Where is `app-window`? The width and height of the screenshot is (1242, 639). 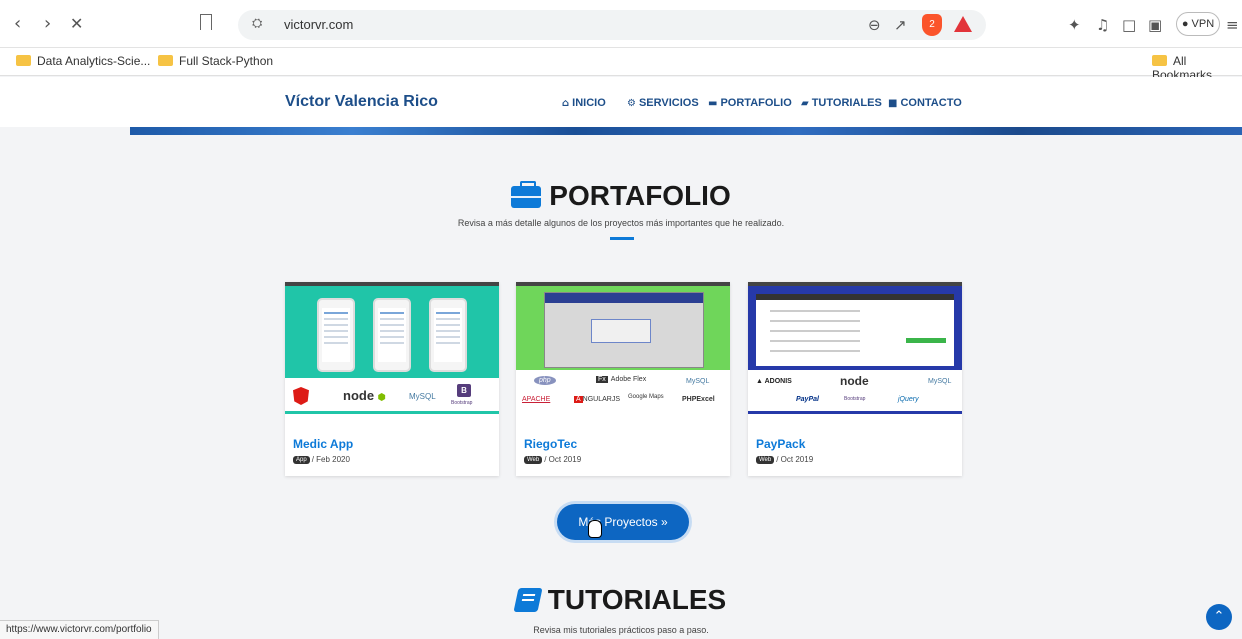
app-window is located at coordinates (624, 330).